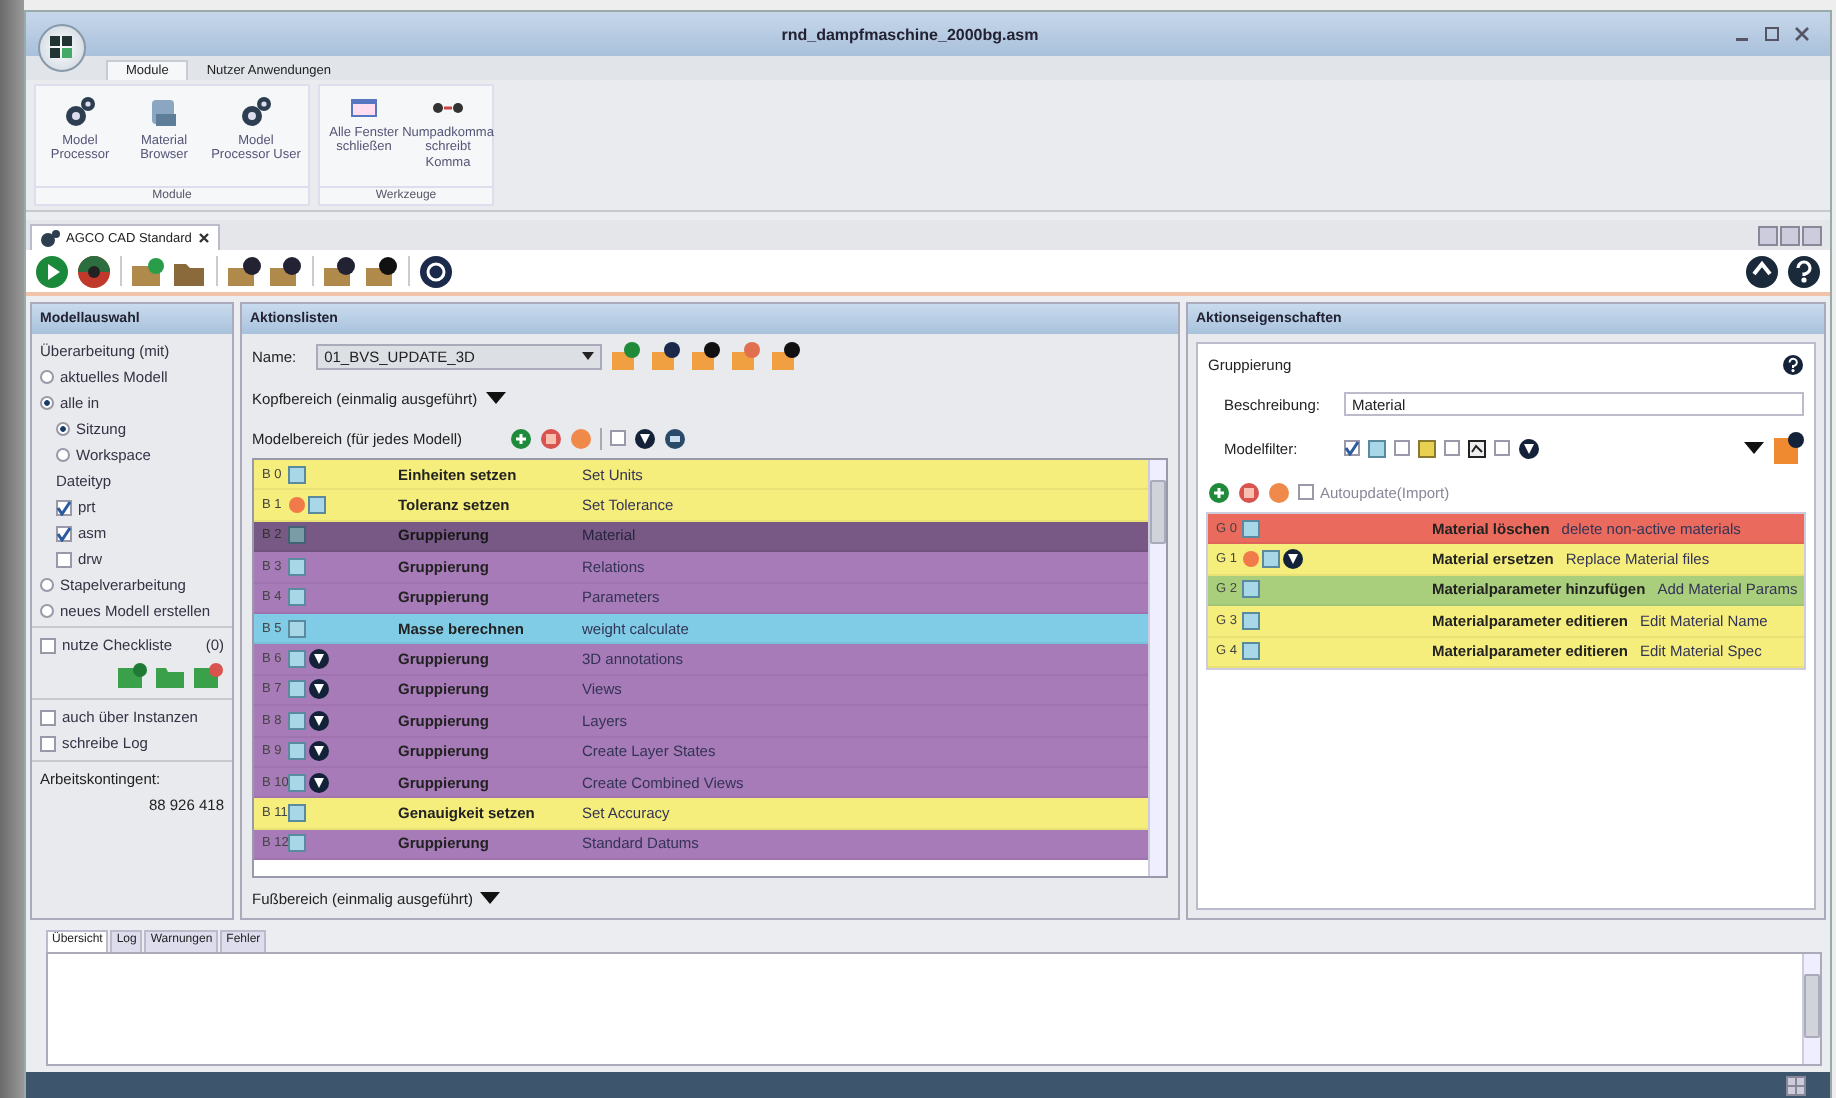 The image size is (1836, 1098). I want to click on database-icon, so click(164, 112).